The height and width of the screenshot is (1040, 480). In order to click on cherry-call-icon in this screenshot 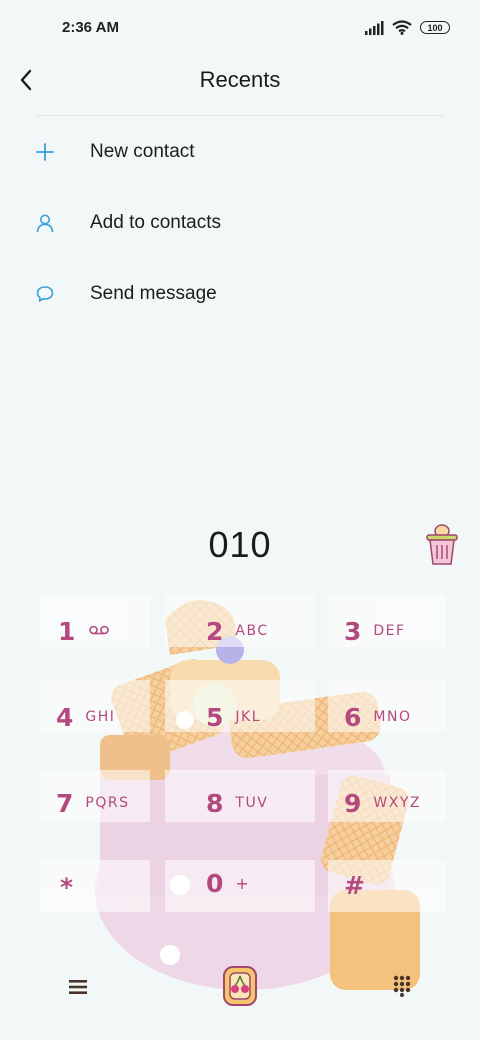, I will do `click(240, 986)`.